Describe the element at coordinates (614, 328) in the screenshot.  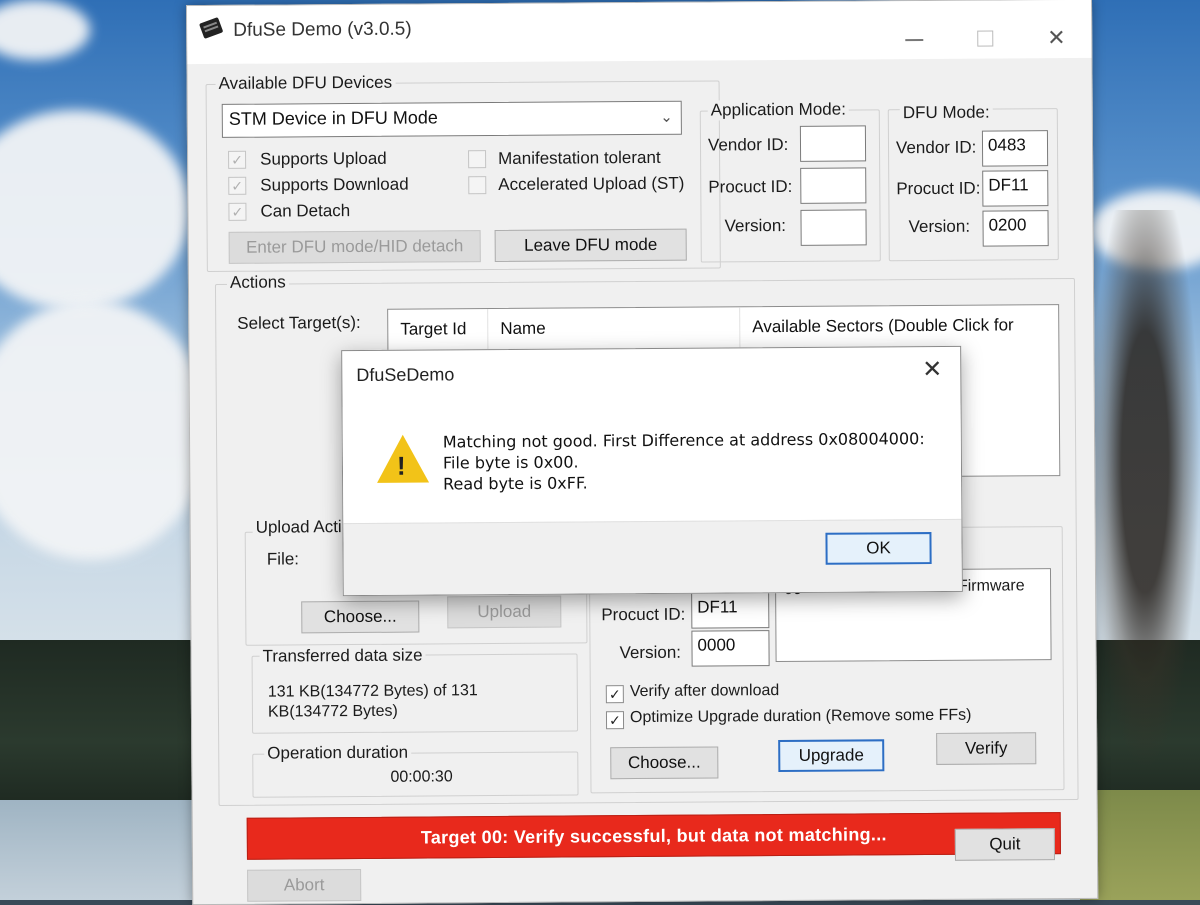
I see `column-name: Name` at that location.